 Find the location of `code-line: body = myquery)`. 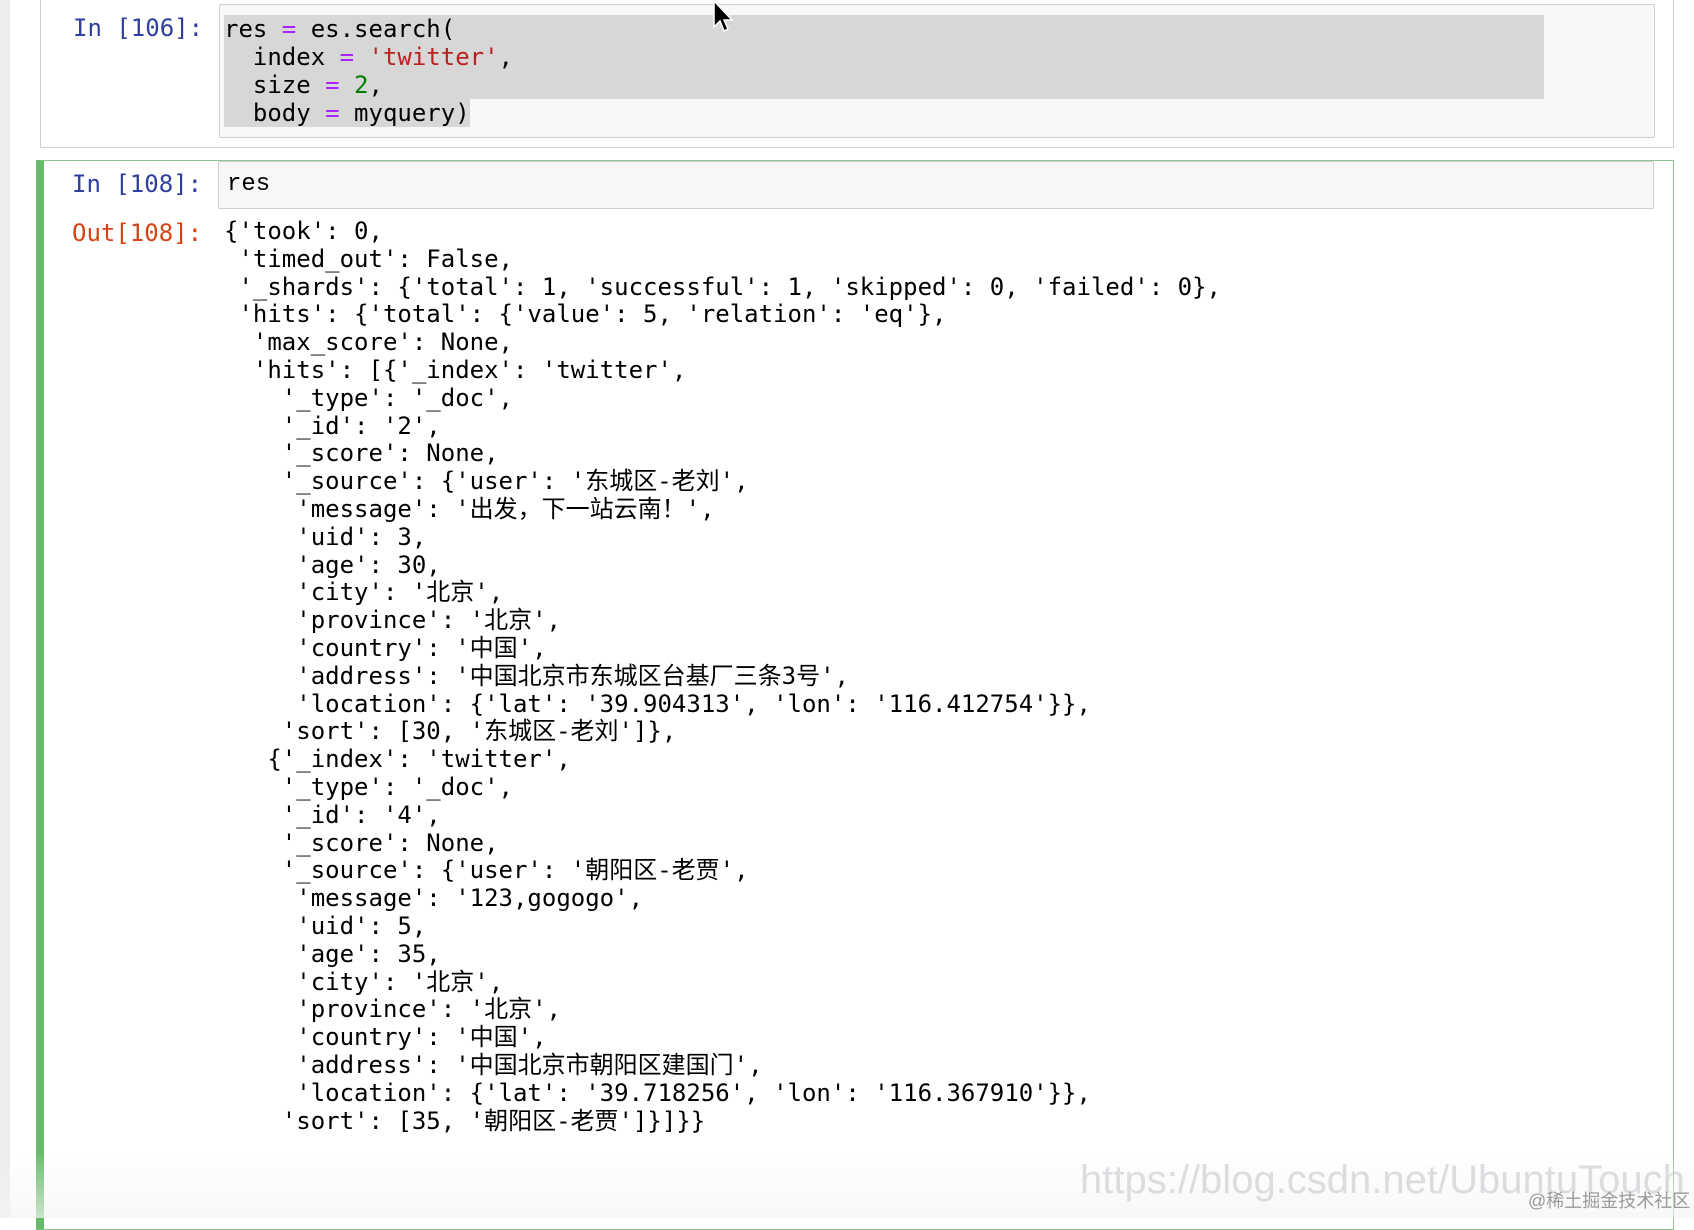

code-line: body = myquery) is located at coordinates (884, 113).